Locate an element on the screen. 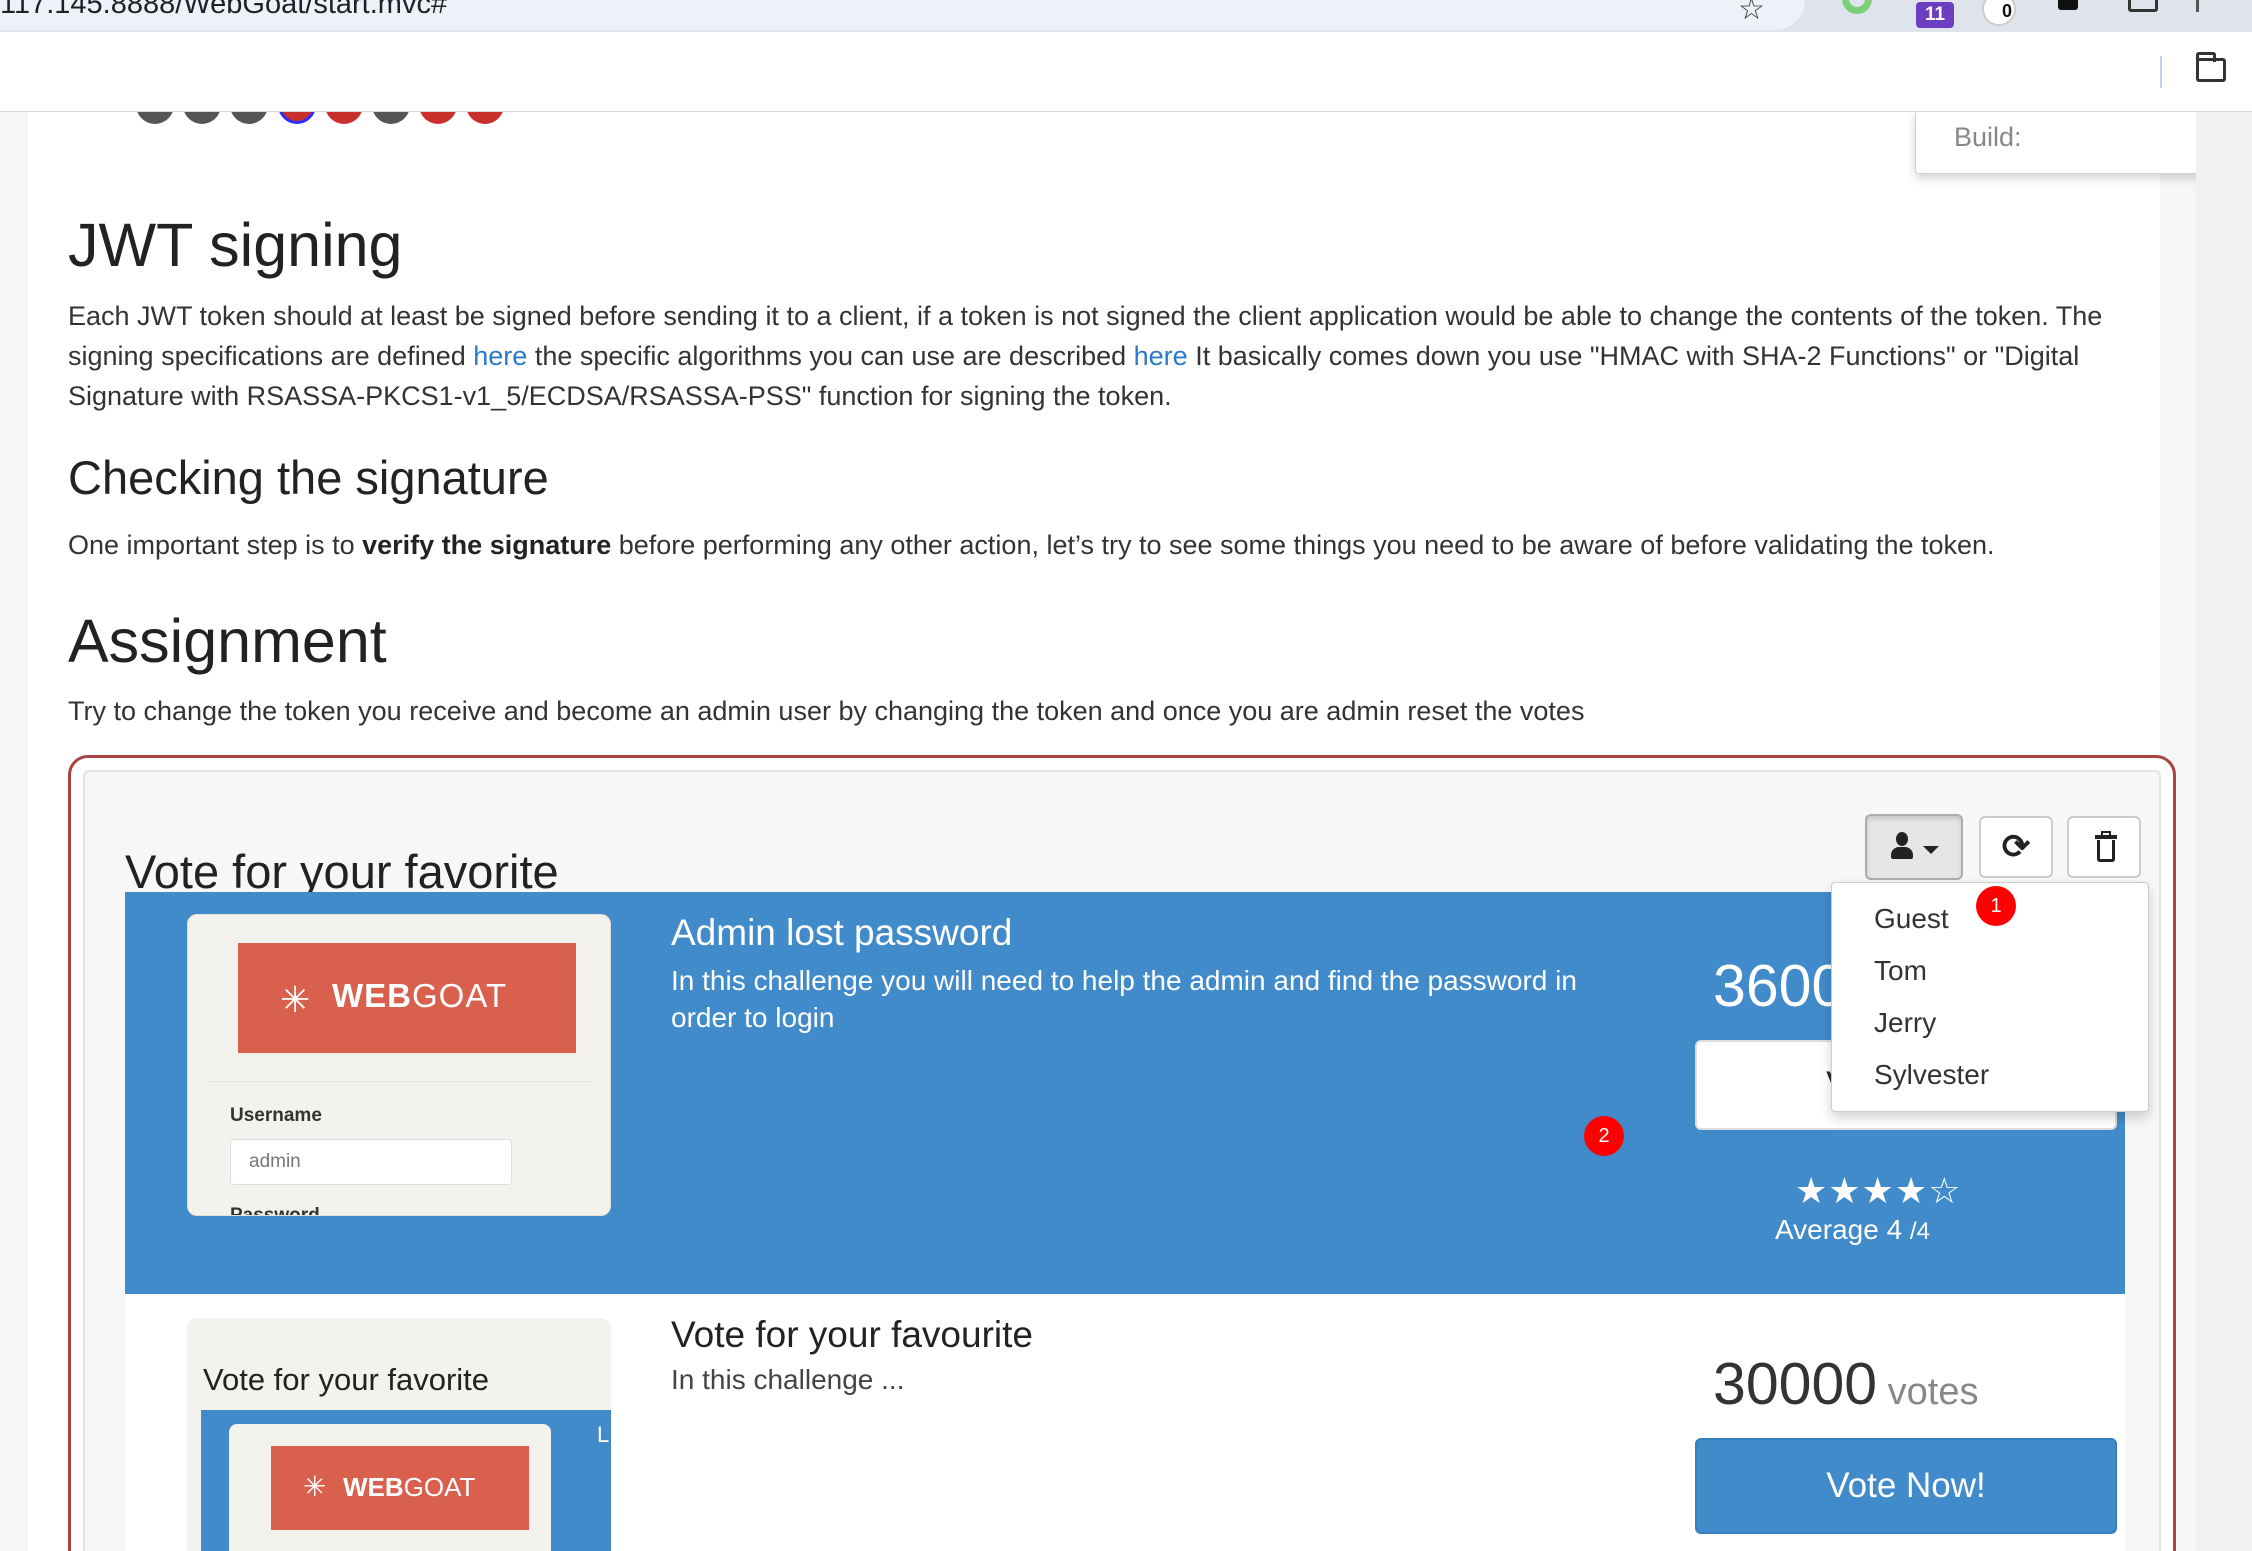  user-switch-button is located at coordinates (1914, 847).